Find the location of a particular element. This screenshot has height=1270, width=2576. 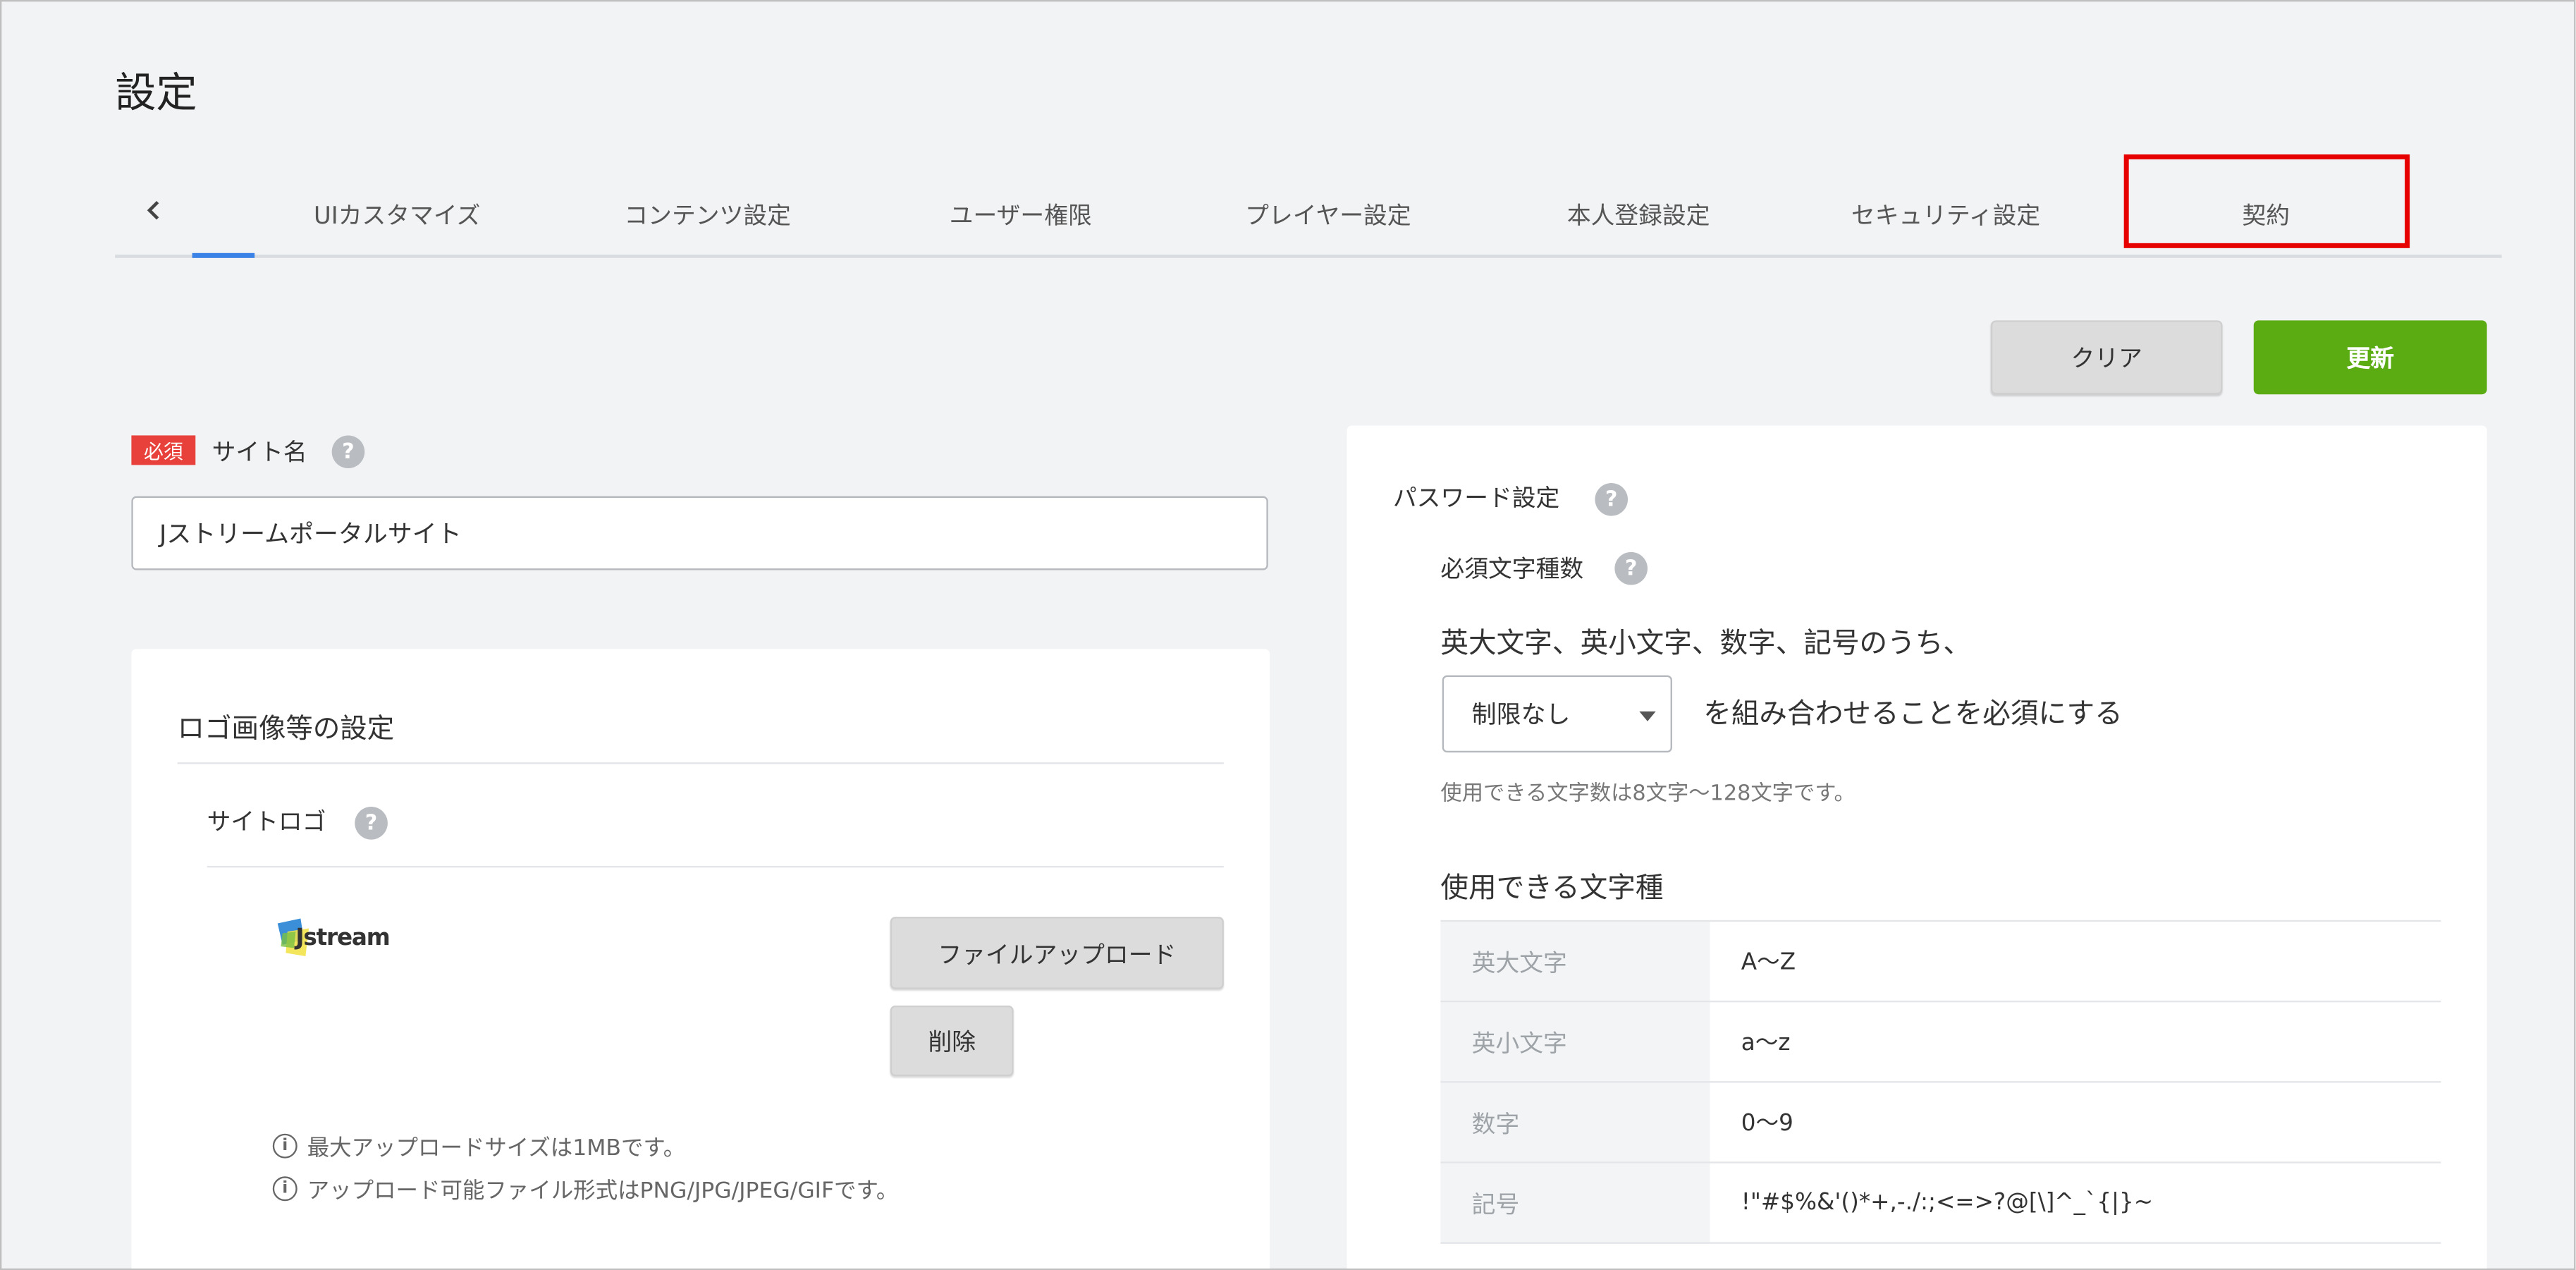

required-types-label: 必須文字種数 is located at coordinates (1512, 570).